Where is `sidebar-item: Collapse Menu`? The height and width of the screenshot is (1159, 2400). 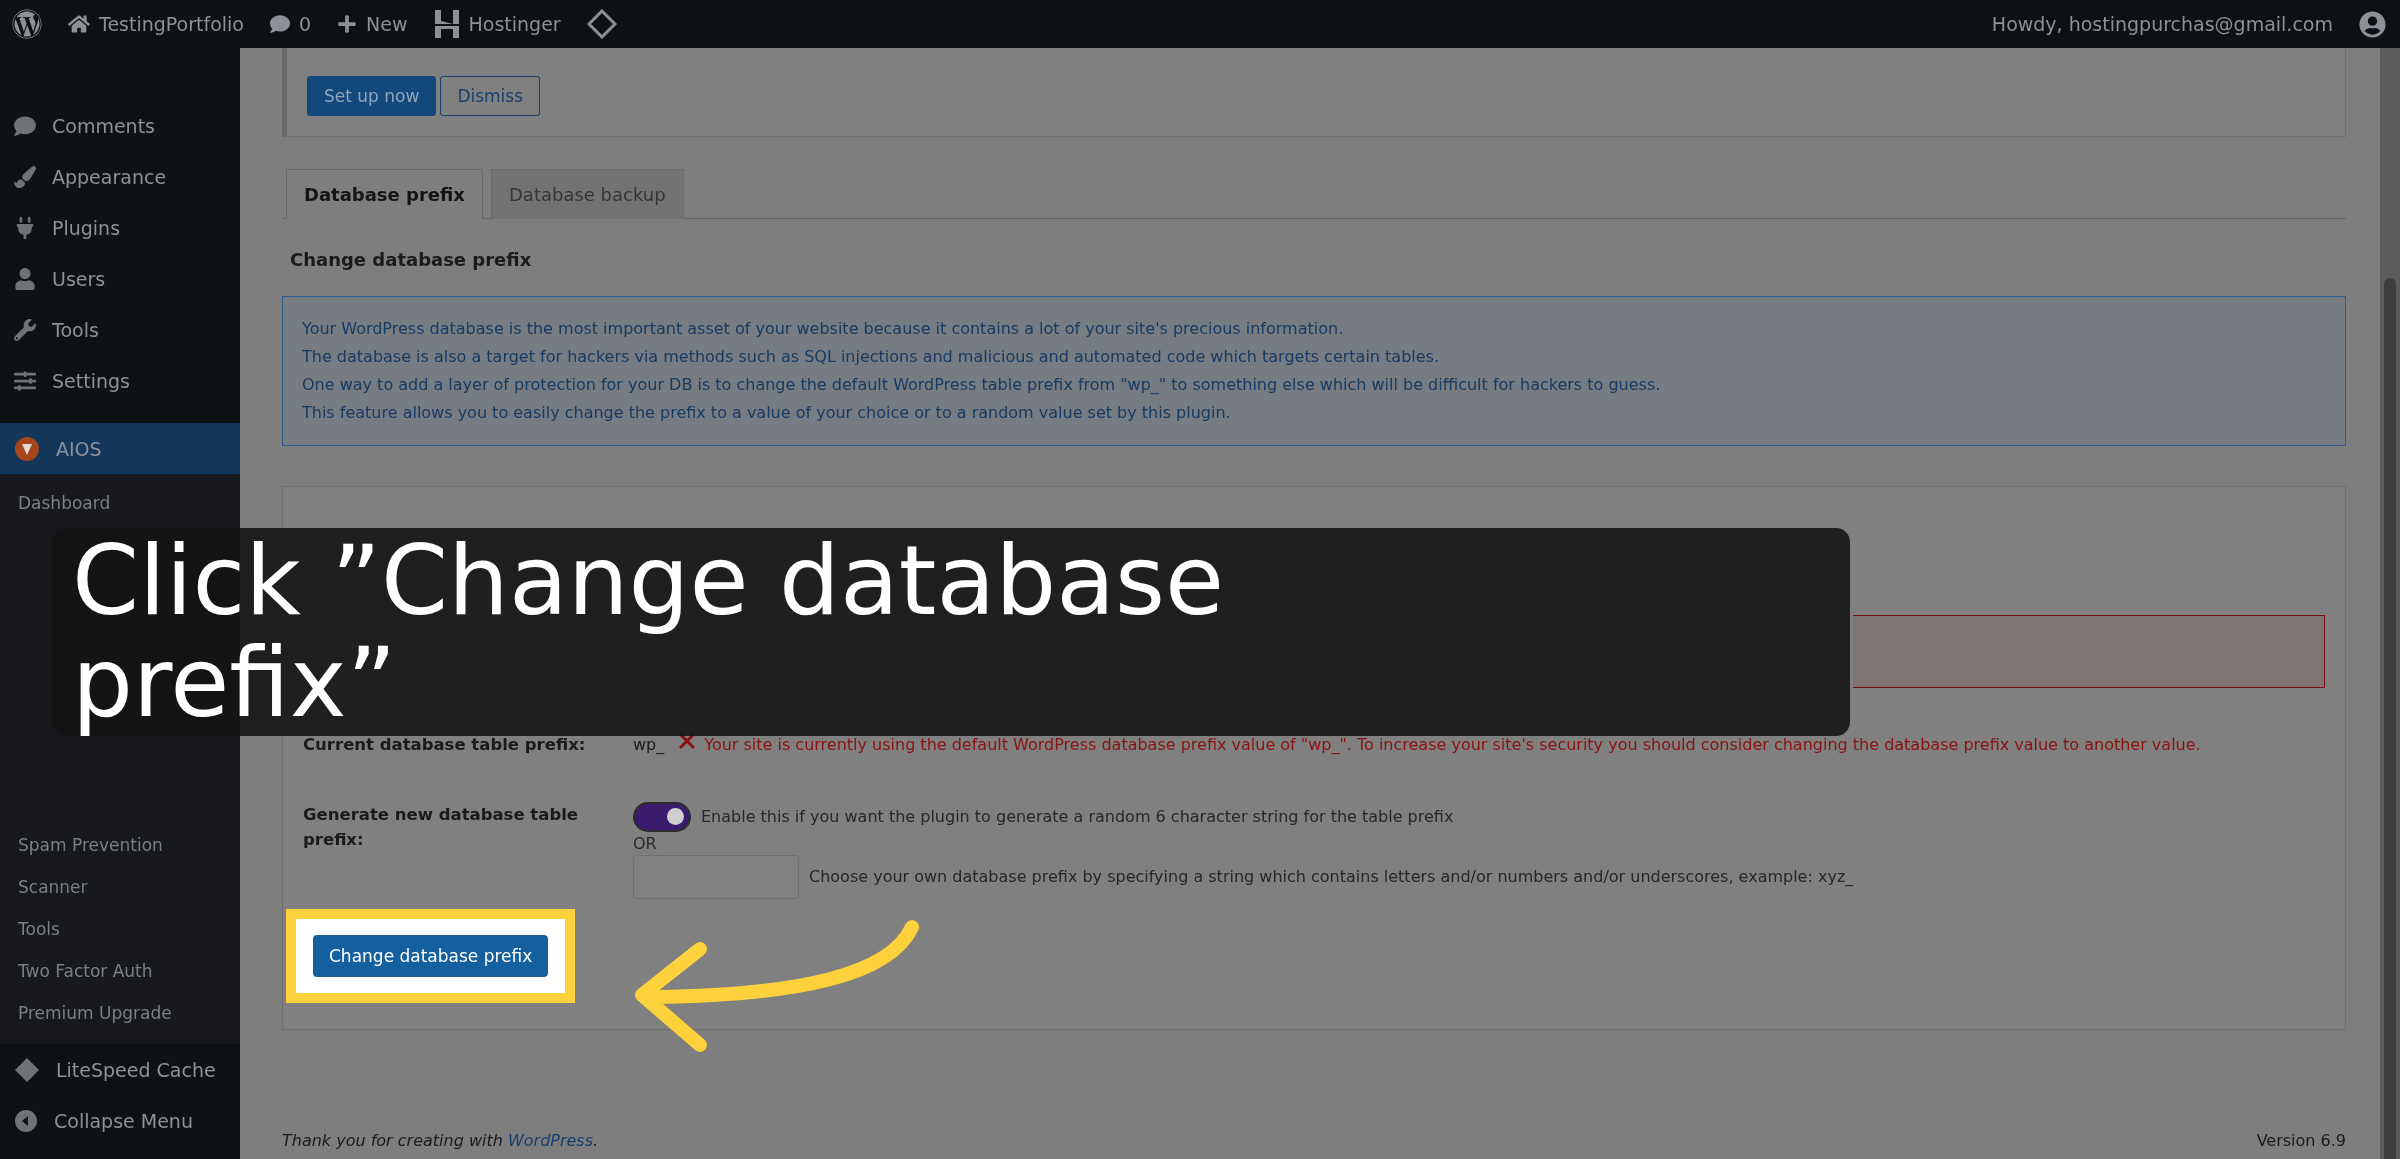
sidebar-item: Collapse Menu is located at coordinates (120, 1120).